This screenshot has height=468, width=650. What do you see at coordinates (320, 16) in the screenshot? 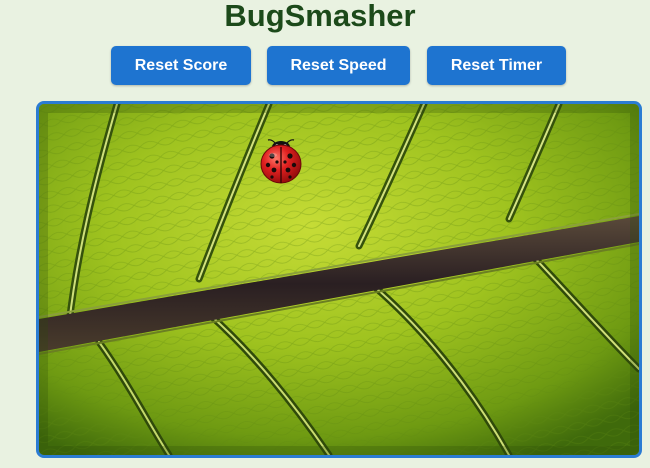
I see `page-title: BugSmasher` at bounding box center [320, 16].